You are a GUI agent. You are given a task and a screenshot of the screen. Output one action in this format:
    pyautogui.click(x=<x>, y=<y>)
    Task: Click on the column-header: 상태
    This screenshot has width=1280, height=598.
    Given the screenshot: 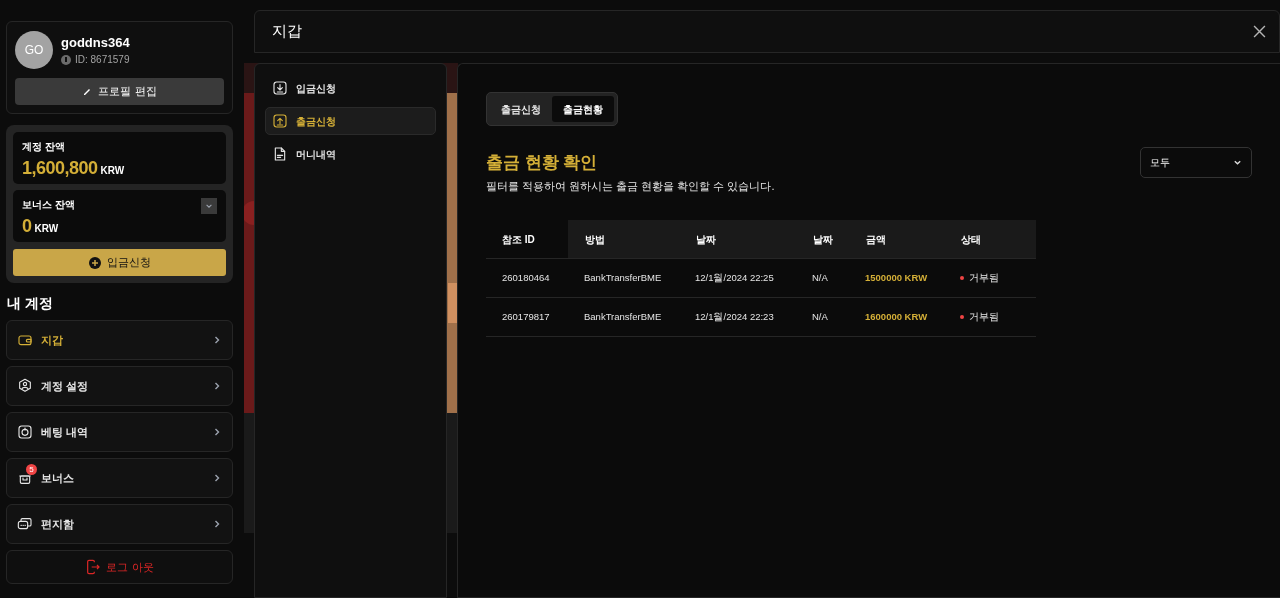 What is the action you would take?
    pyautogui.click(x=990, y=239)
    